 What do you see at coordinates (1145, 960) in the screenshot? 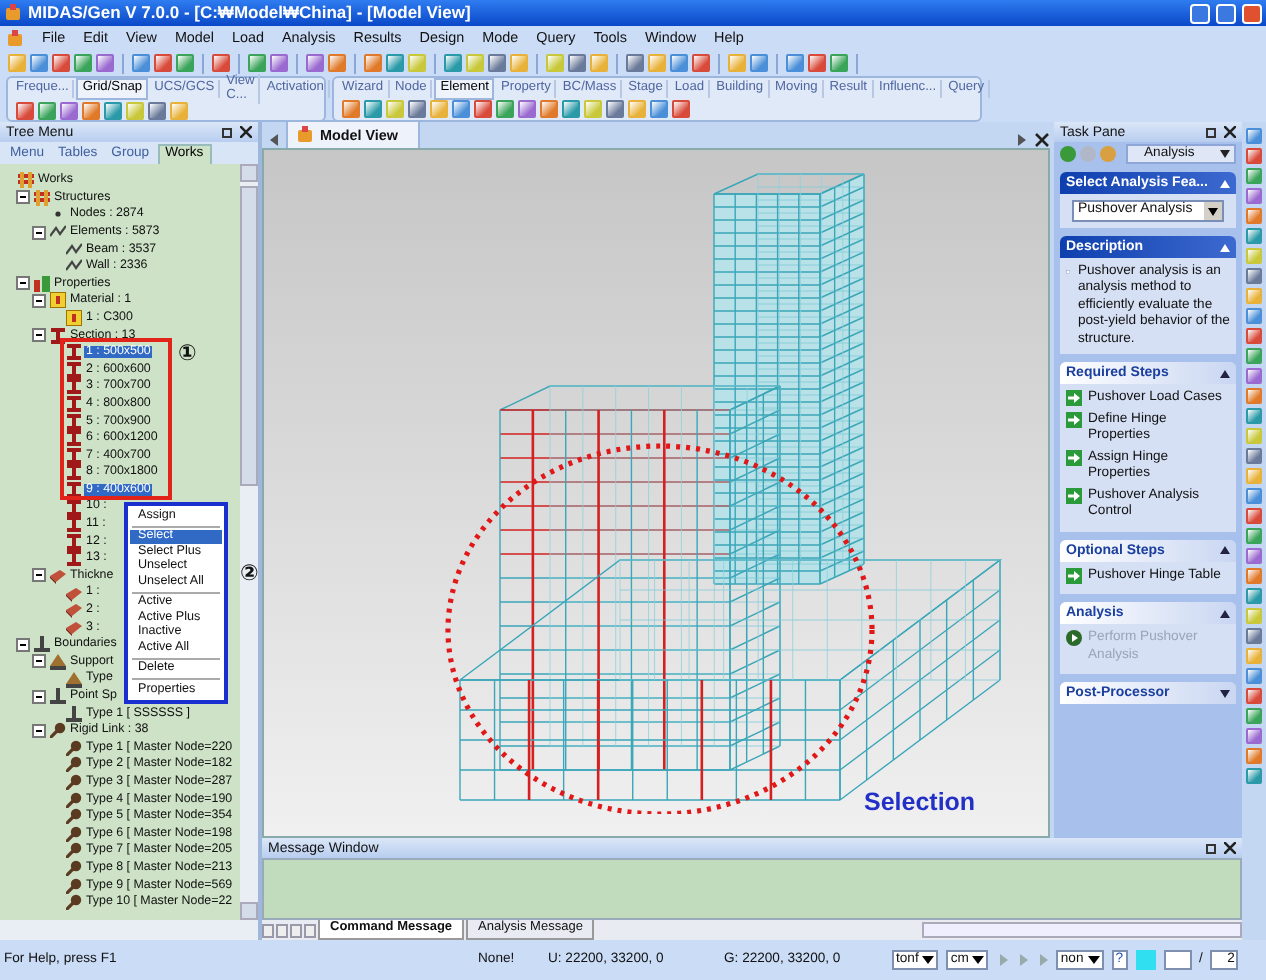
I see `color-swatch` at bounding box center [1145, 960].